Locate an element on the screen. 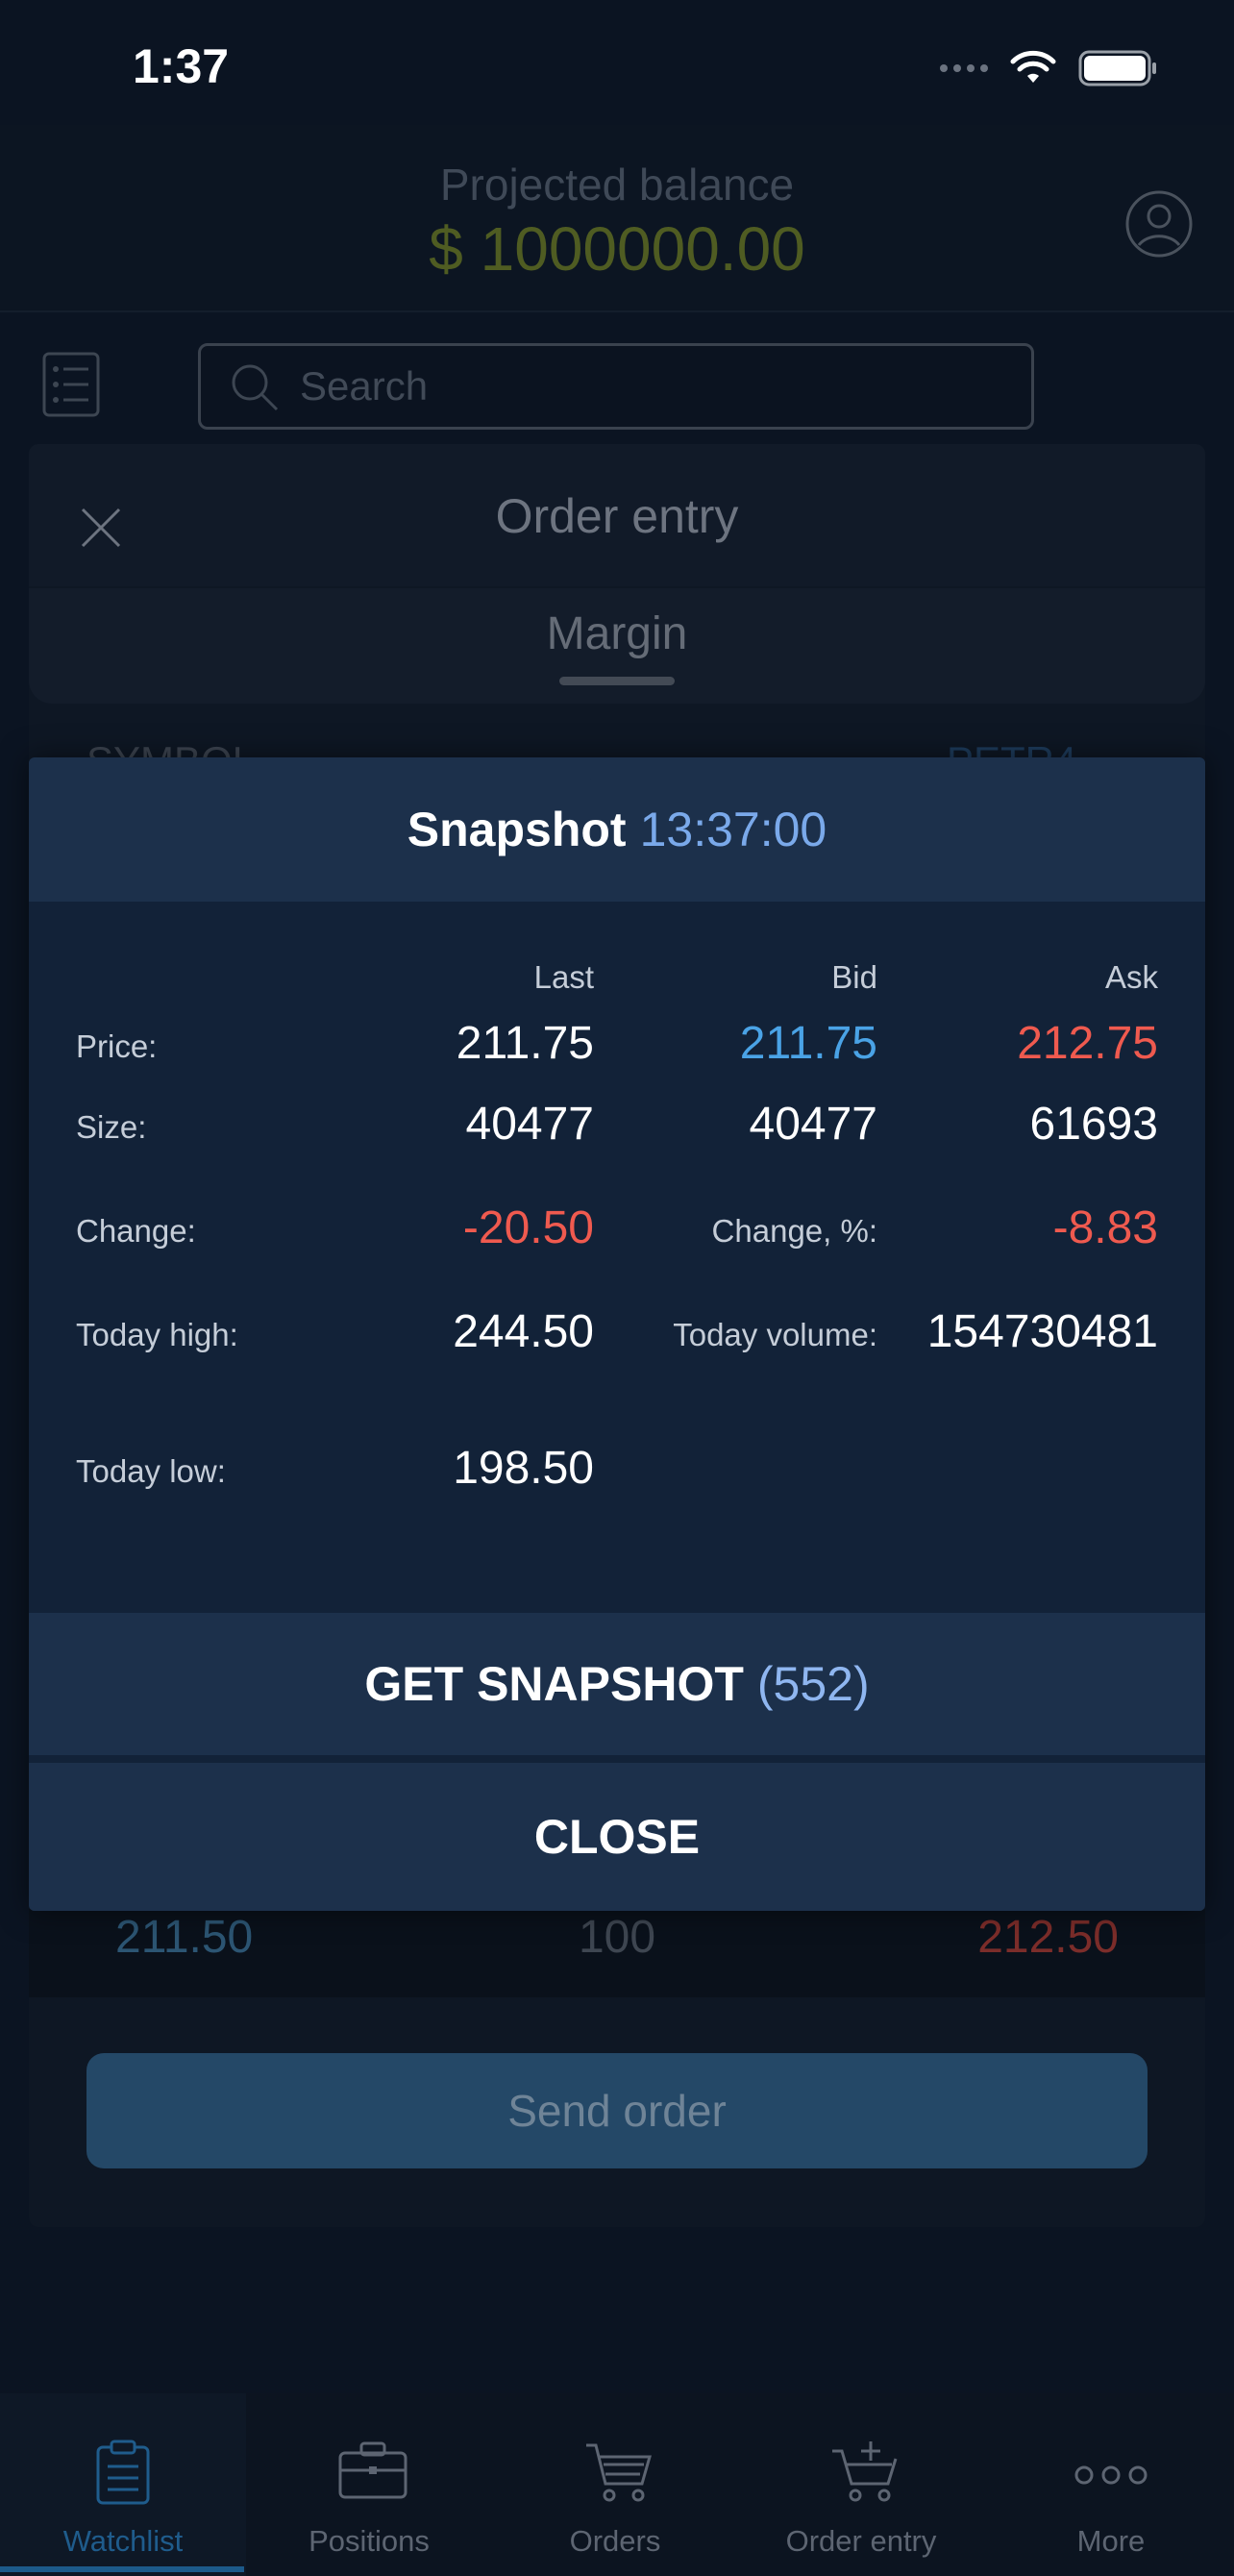  snapshot-header: Snapshot 13:37:00 is located at coordinates (617, 829).